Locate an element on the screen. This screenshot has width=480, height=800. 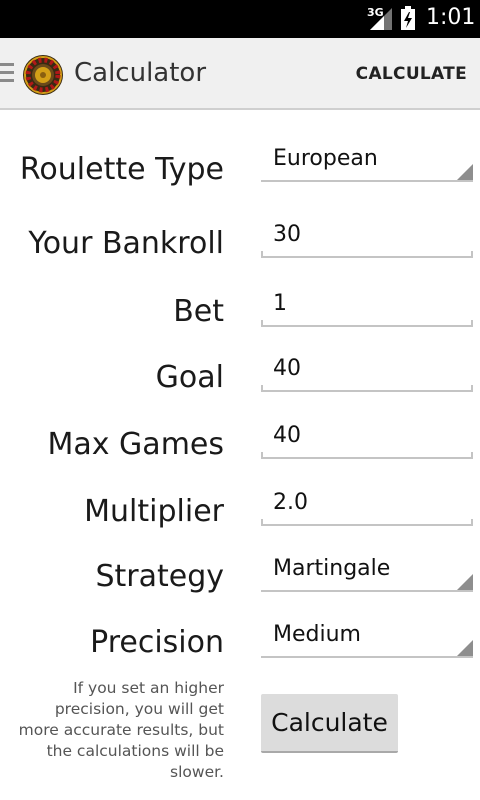
roulette-type-label: Roulette Type is located at coordinates (121, 169).